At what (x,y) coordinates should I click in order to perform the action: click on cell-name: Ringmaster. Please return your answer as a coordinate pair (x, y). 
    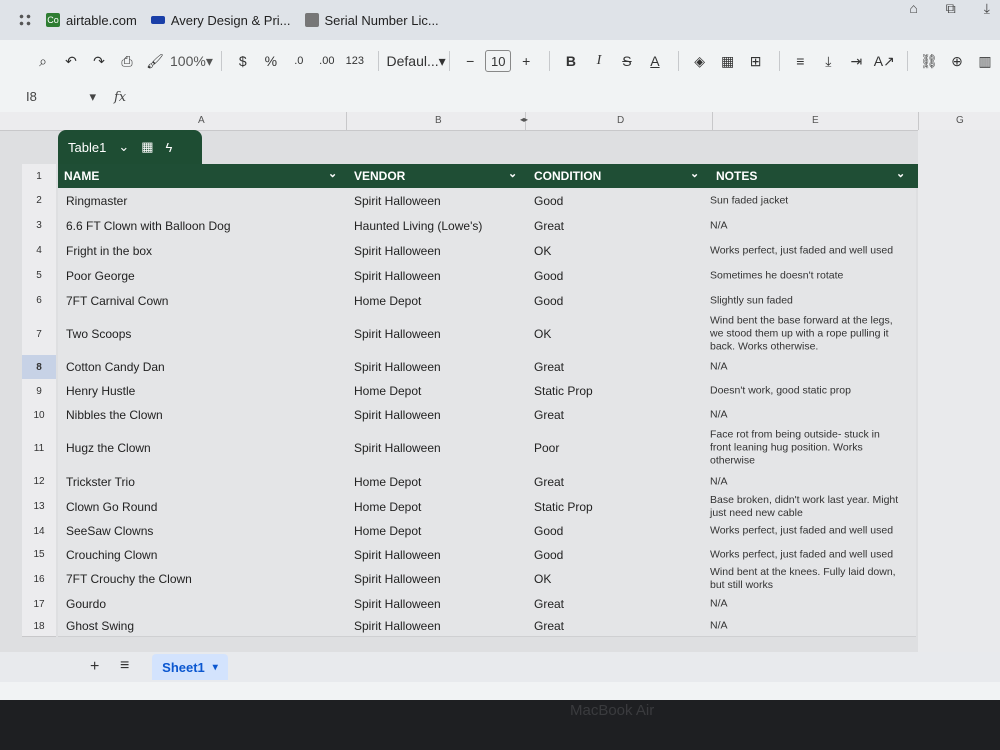
    Looking at the image, I should click on (96, 201).